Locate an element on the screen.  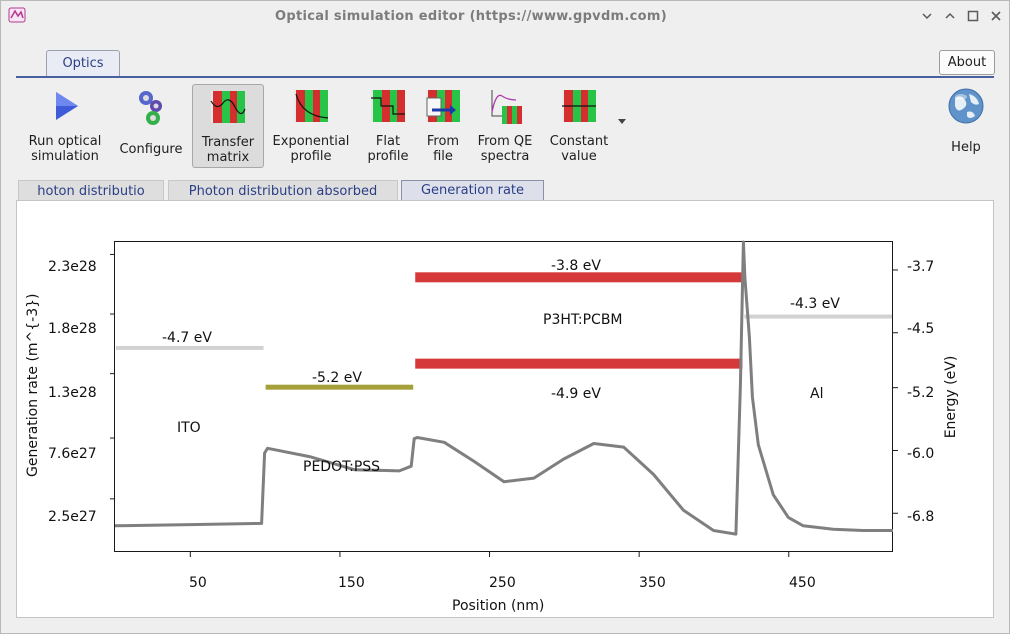
tab-optics: Optics is located at coordinates (83, 63).